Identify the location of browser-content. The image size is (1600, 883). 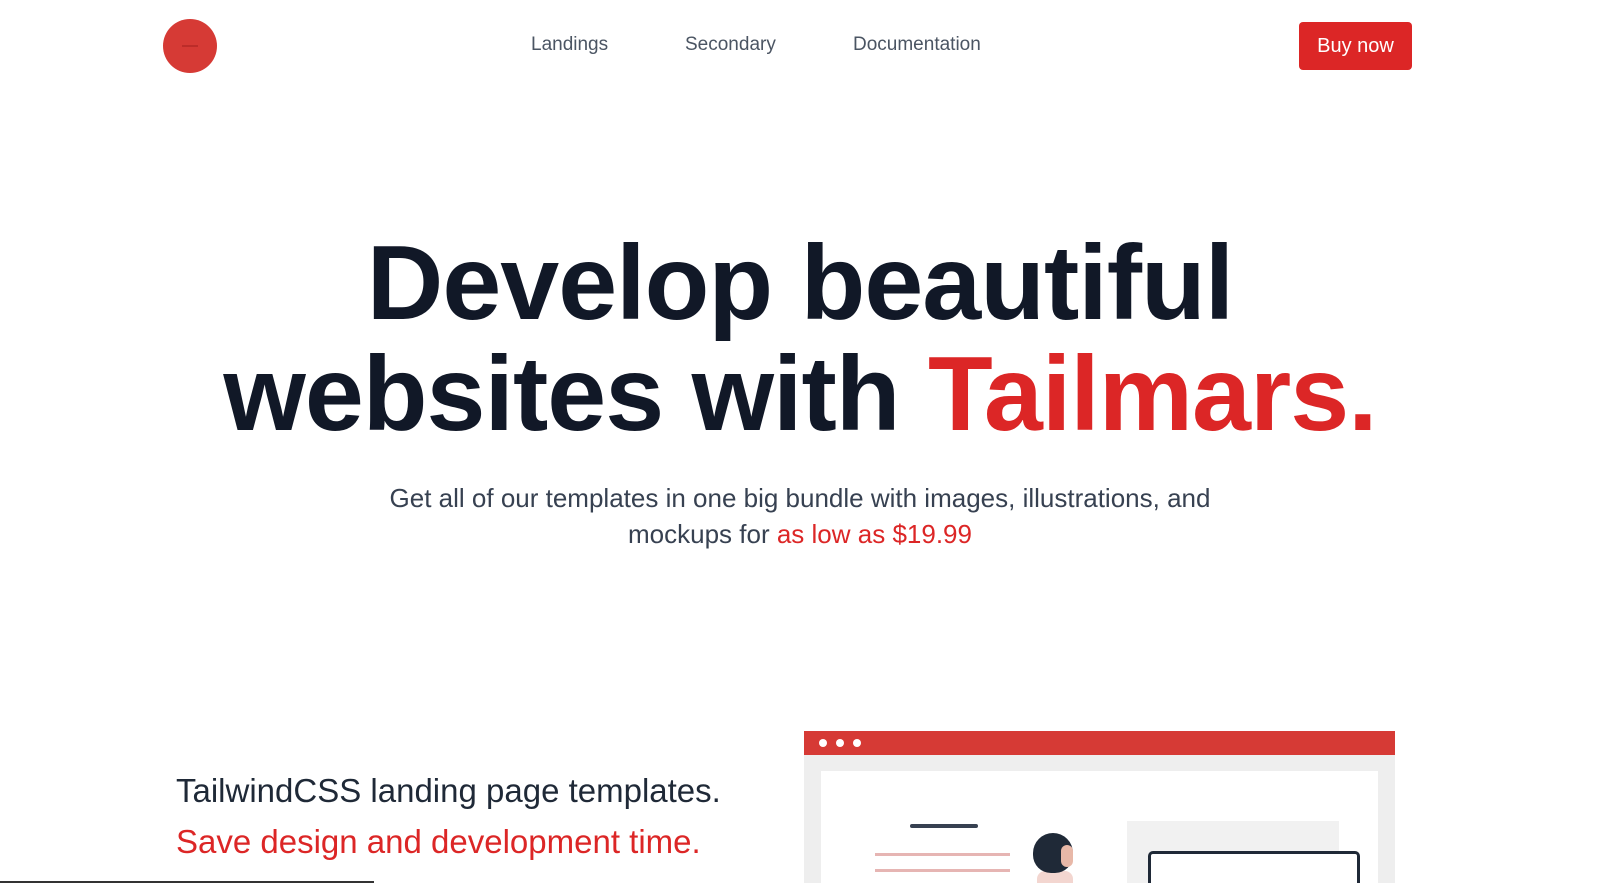
(1099, 827).